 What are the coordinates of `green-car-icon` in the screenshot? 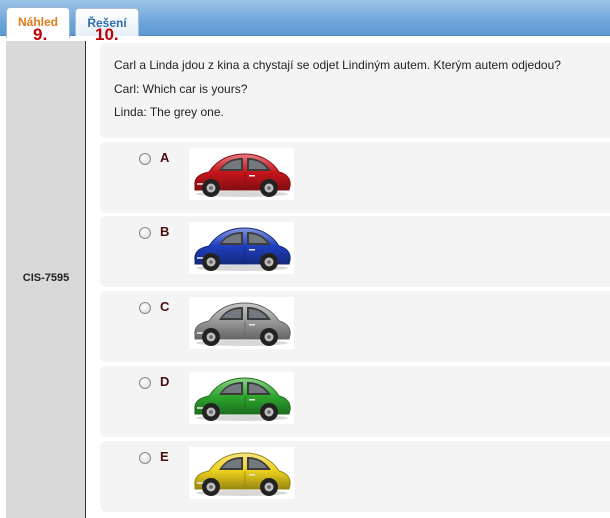 It's located at (242, 399).